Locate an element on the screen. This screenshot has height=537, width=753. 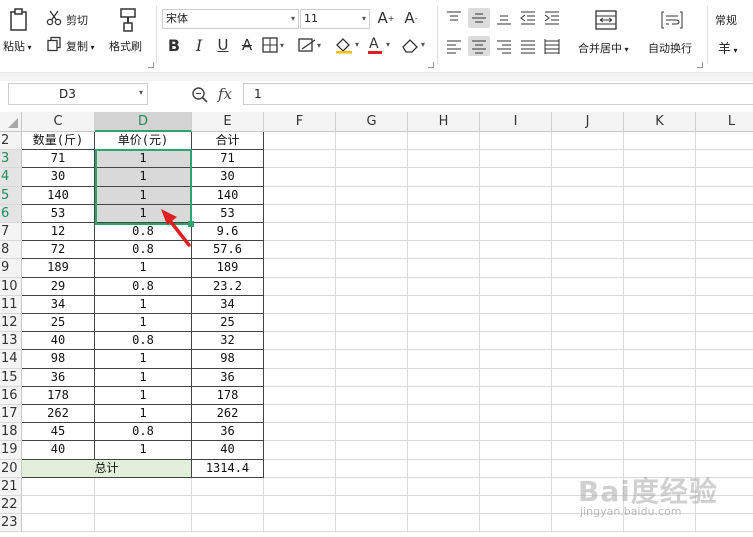
cell-e4: 30 is located at coordinates (228, 177).